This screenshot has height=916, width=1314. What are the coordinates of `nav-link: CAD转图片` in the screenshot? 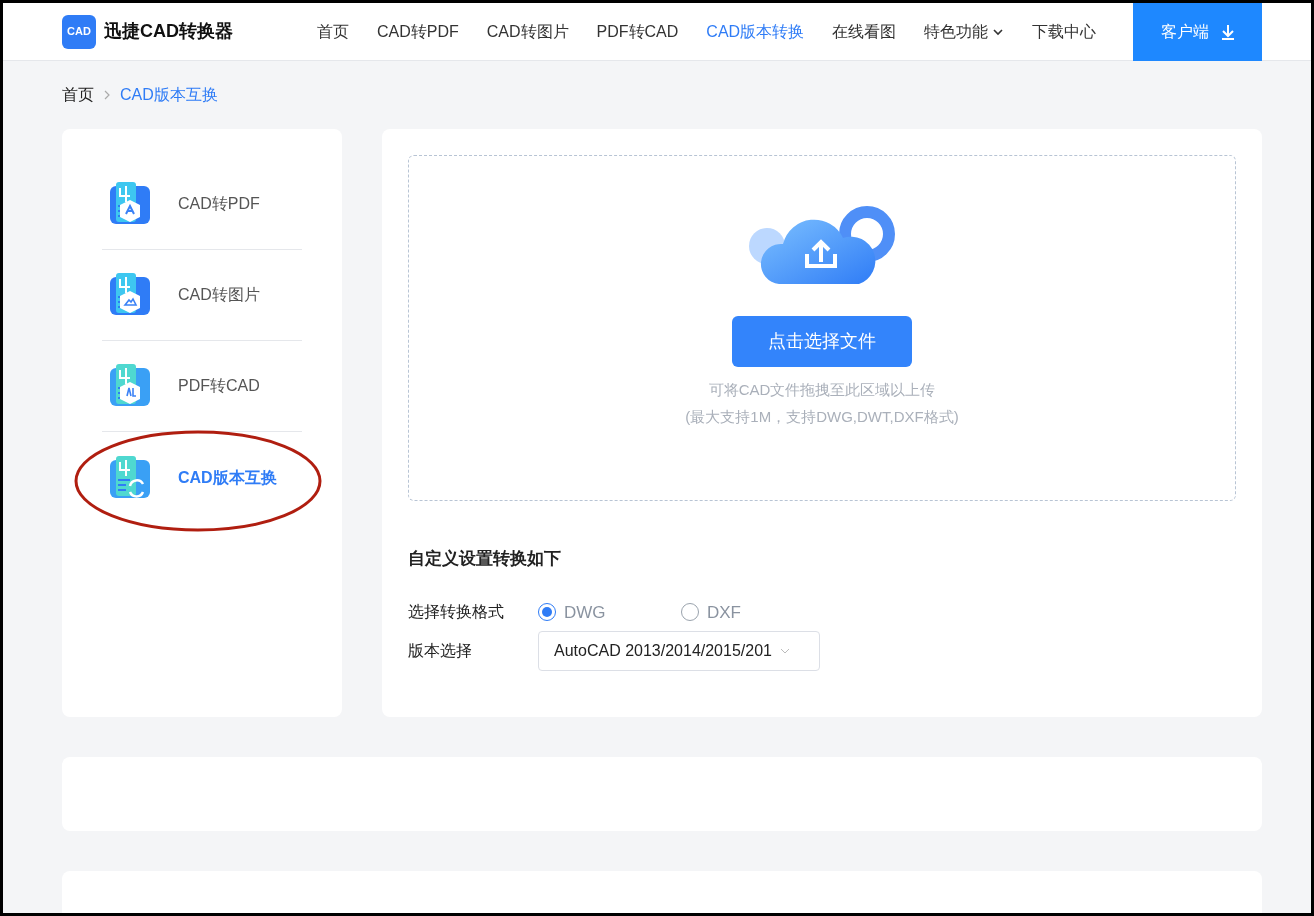 It's located at (527, 31).